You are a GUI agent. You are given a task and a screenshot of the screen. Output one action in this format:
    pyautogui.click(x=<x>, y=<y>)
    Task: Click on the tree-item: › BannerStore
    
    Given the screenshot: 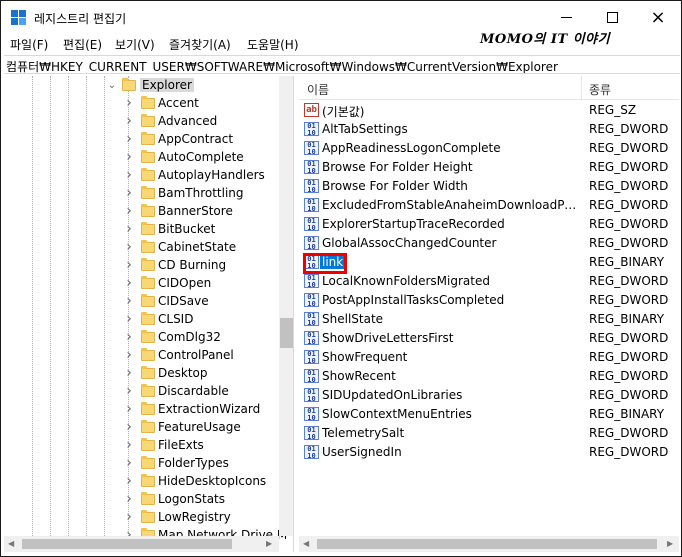 What is the action you would take?
    pyautogui.click(x=144, y=212)
    